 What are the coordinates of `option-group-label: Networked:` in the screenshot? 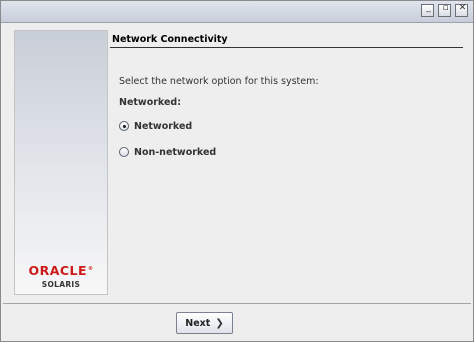 It's located at (150, 102).